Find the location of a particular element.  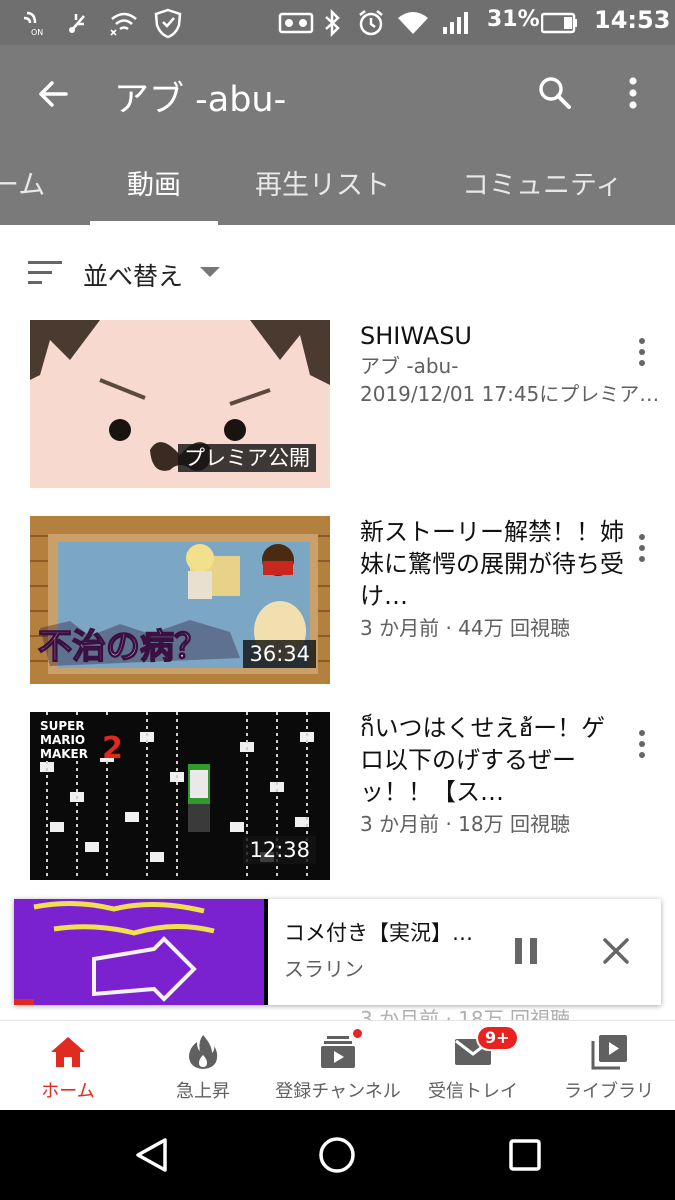

nav-label: ライブラリ is located at coordinates (609, 1091).